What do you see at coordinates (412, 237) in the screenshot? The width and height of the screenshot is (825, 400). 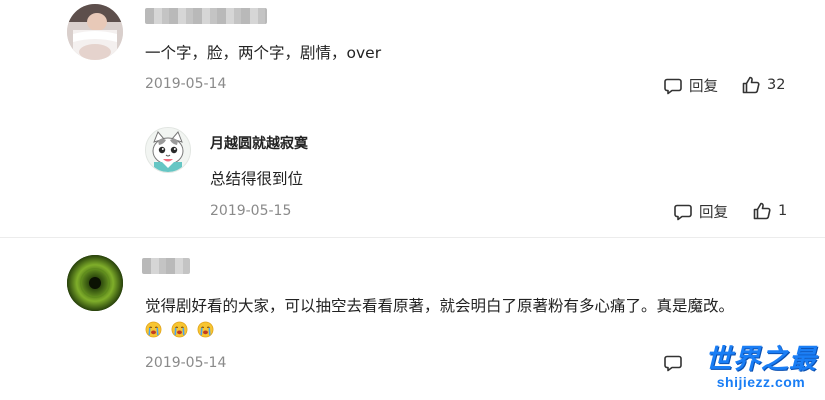 I see `comment-divider` at bounding box center [412, 237].